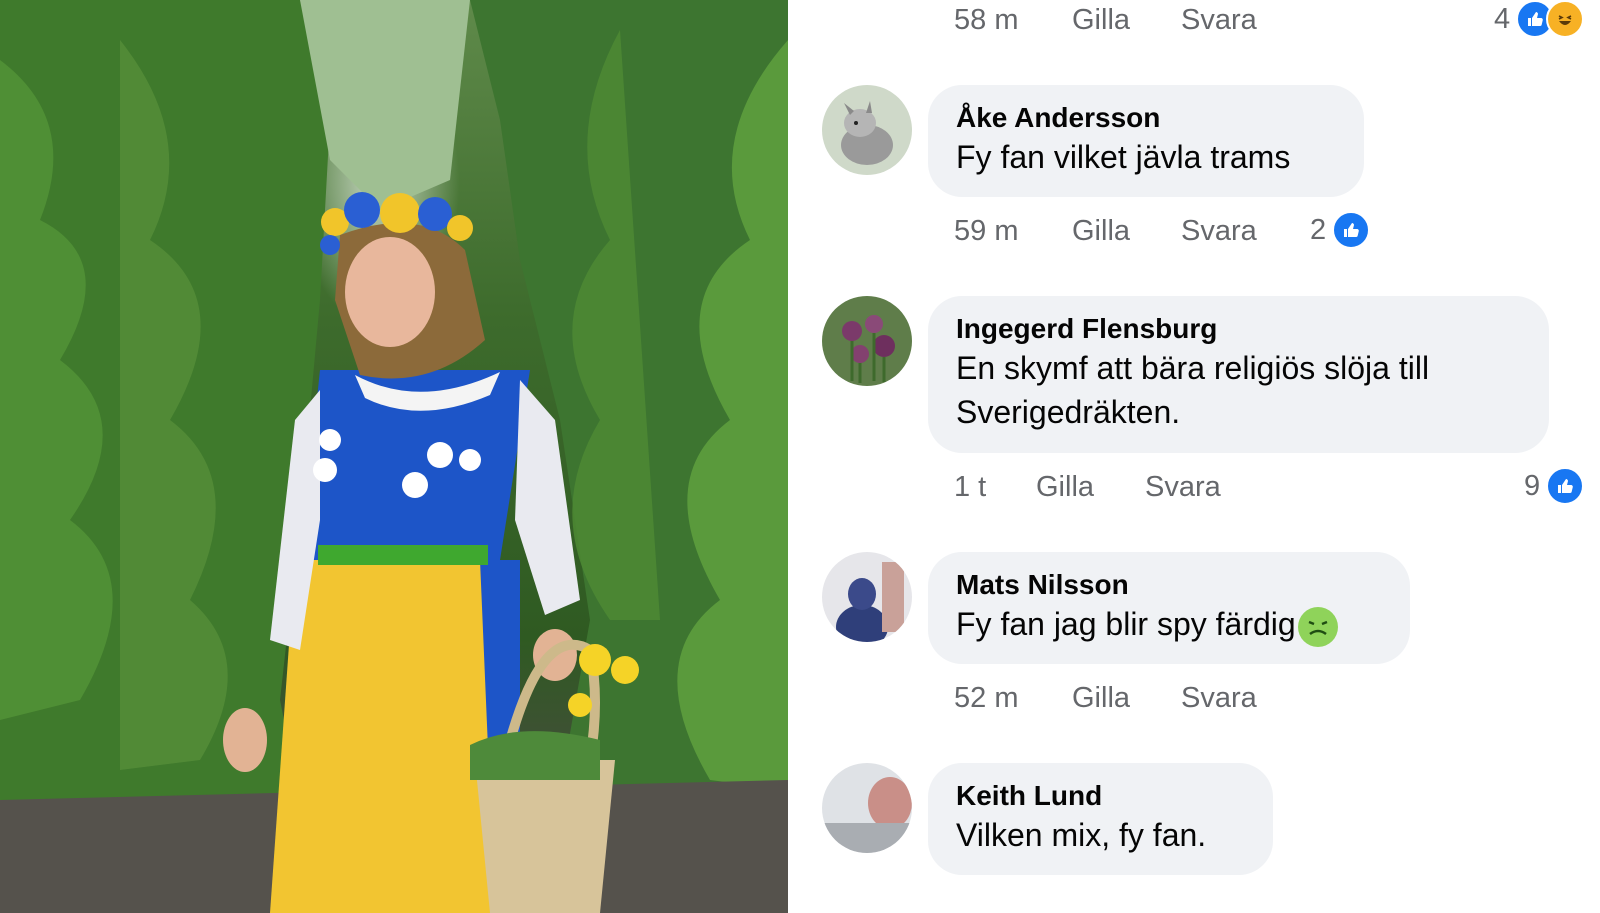 The width and height of the screenshot is (1600, 913). What do you see at coordinates (1081, 835) in the screenshot?
I see `comment-text: Vilken mix, fy fan.` at bounding box center [1081, 835].